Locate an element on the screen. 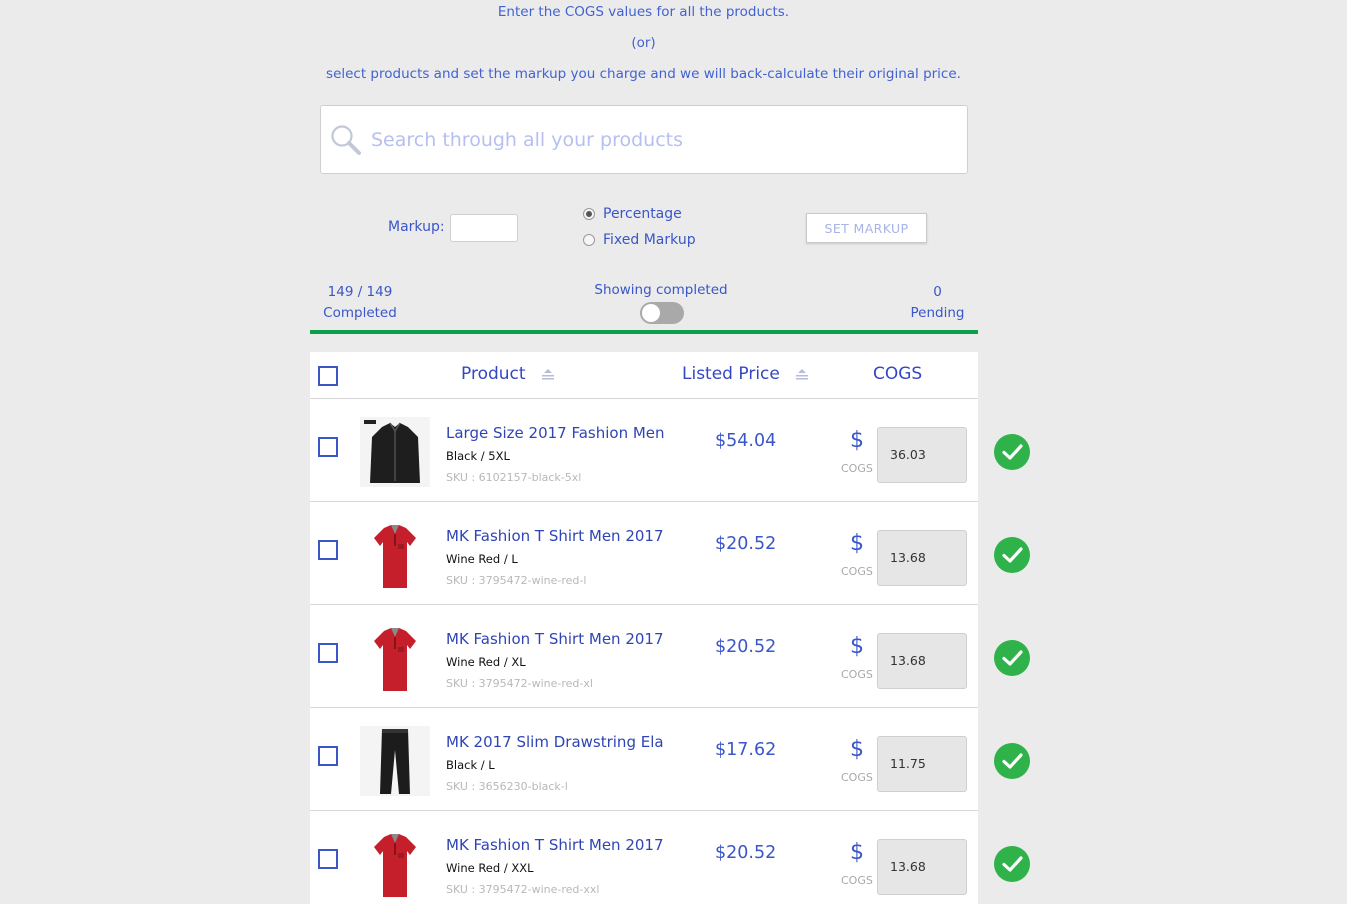 Image resolution: width=1347 pixels, height=904 pixels. completed-count: 149 / 149 is located at coordinates (360, 292).